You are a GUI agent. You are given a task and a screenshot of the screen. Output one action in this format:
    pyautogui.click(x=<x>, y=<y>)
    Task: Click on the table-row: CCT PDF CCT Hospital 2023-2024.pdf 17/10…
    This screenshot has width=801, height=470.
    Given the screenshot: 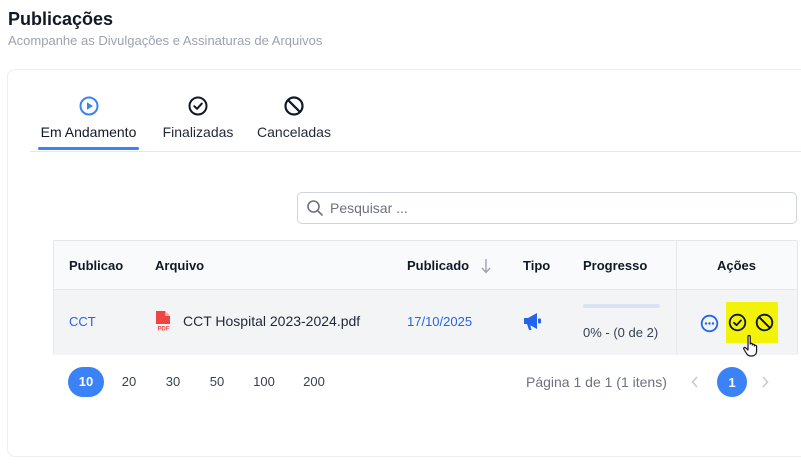 What is the action you would take?
    pyautogui.click(x=425, y=322)
    